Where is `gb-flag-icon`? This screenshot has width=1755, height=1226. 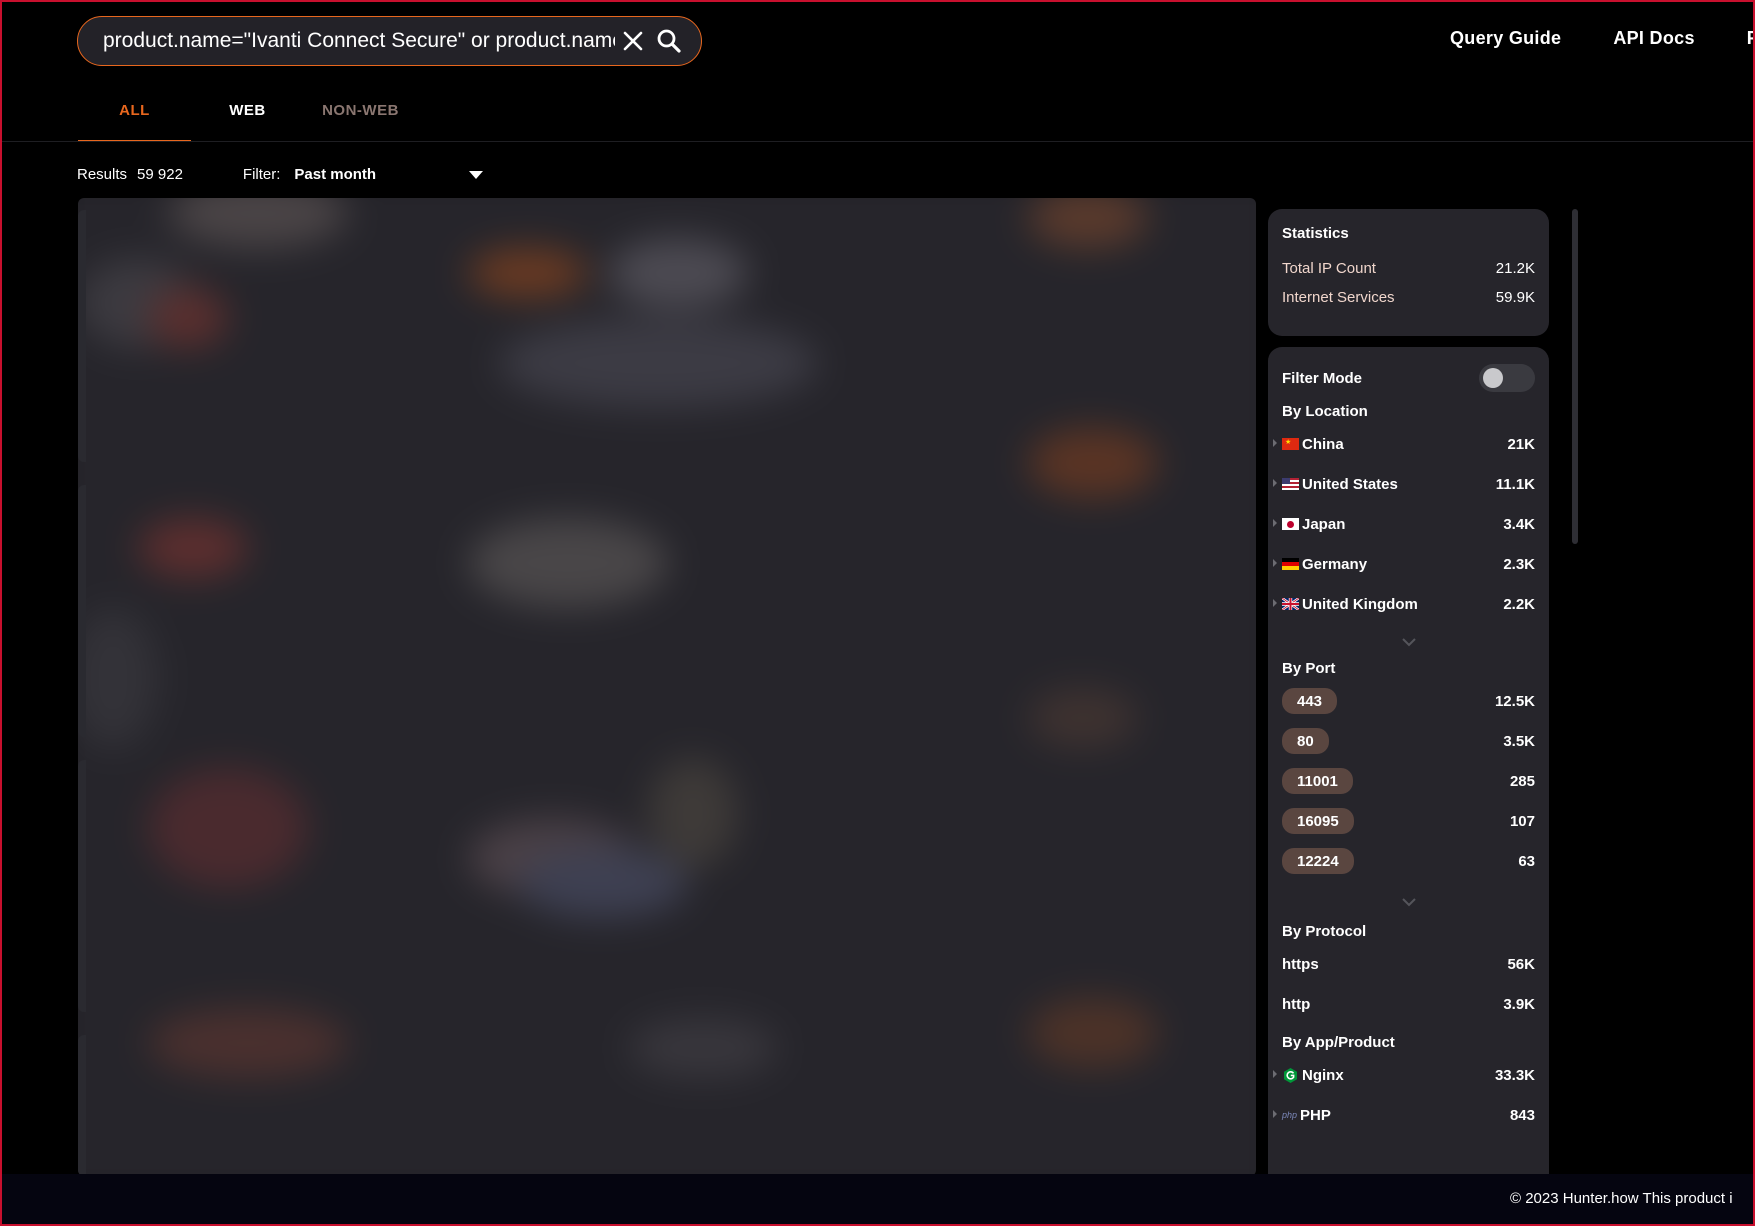 gb-flag-icon is located at coordinates (1290, 604).